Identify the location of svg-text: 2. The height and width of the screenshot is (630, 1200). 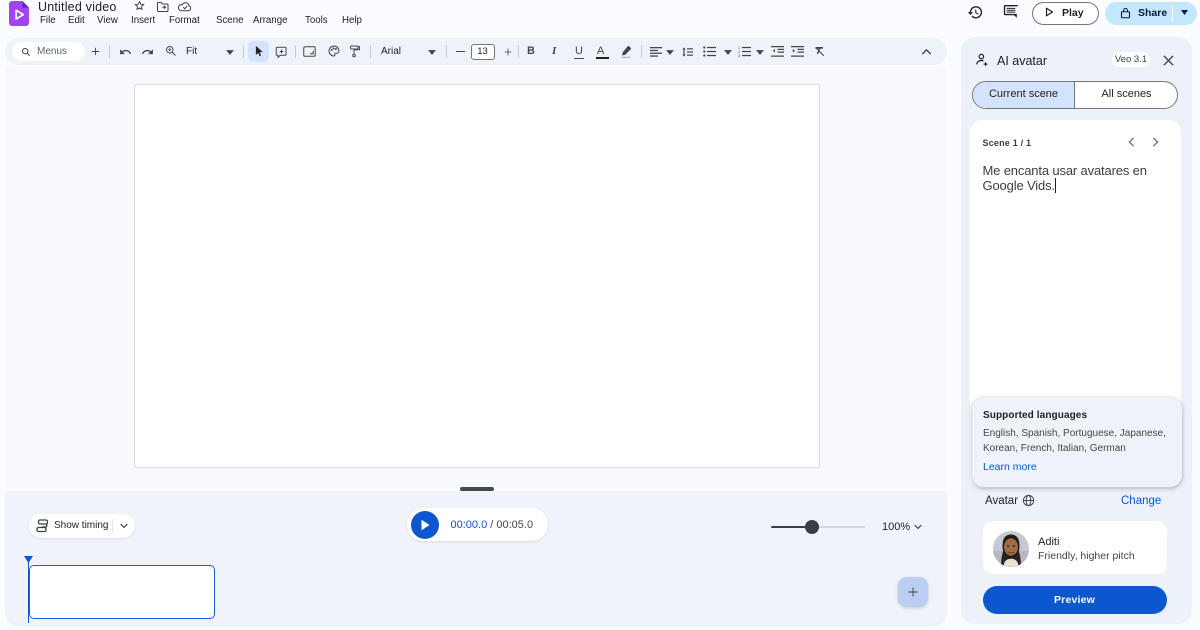
(739, 52).